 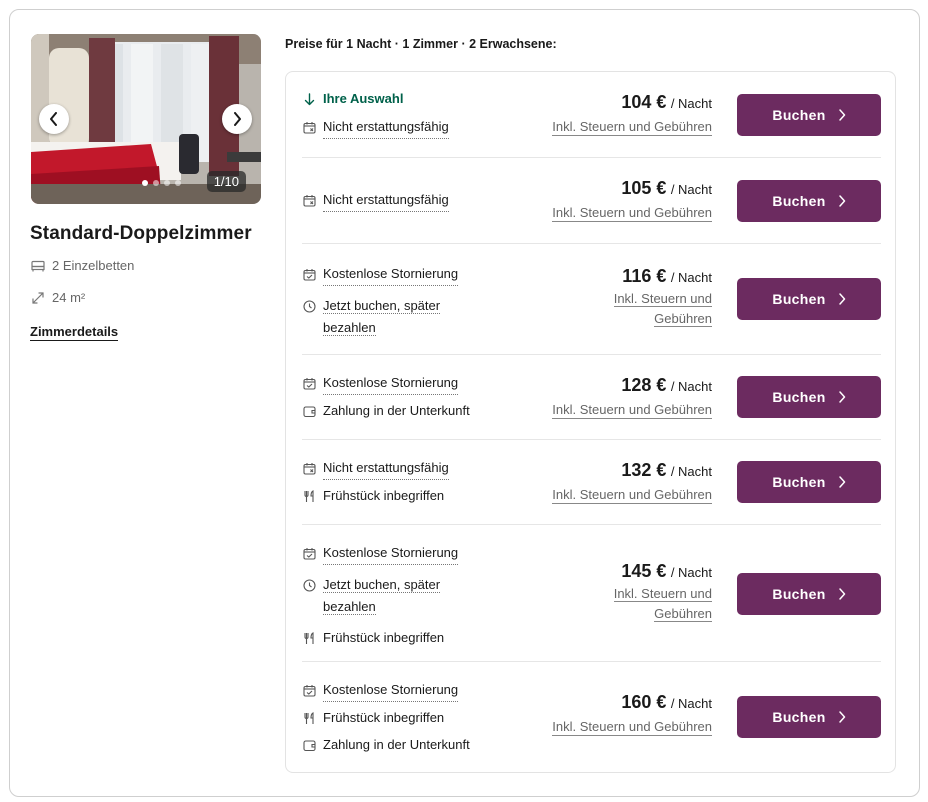 I want to click on gallery-dots, so click(x=161, y=183).